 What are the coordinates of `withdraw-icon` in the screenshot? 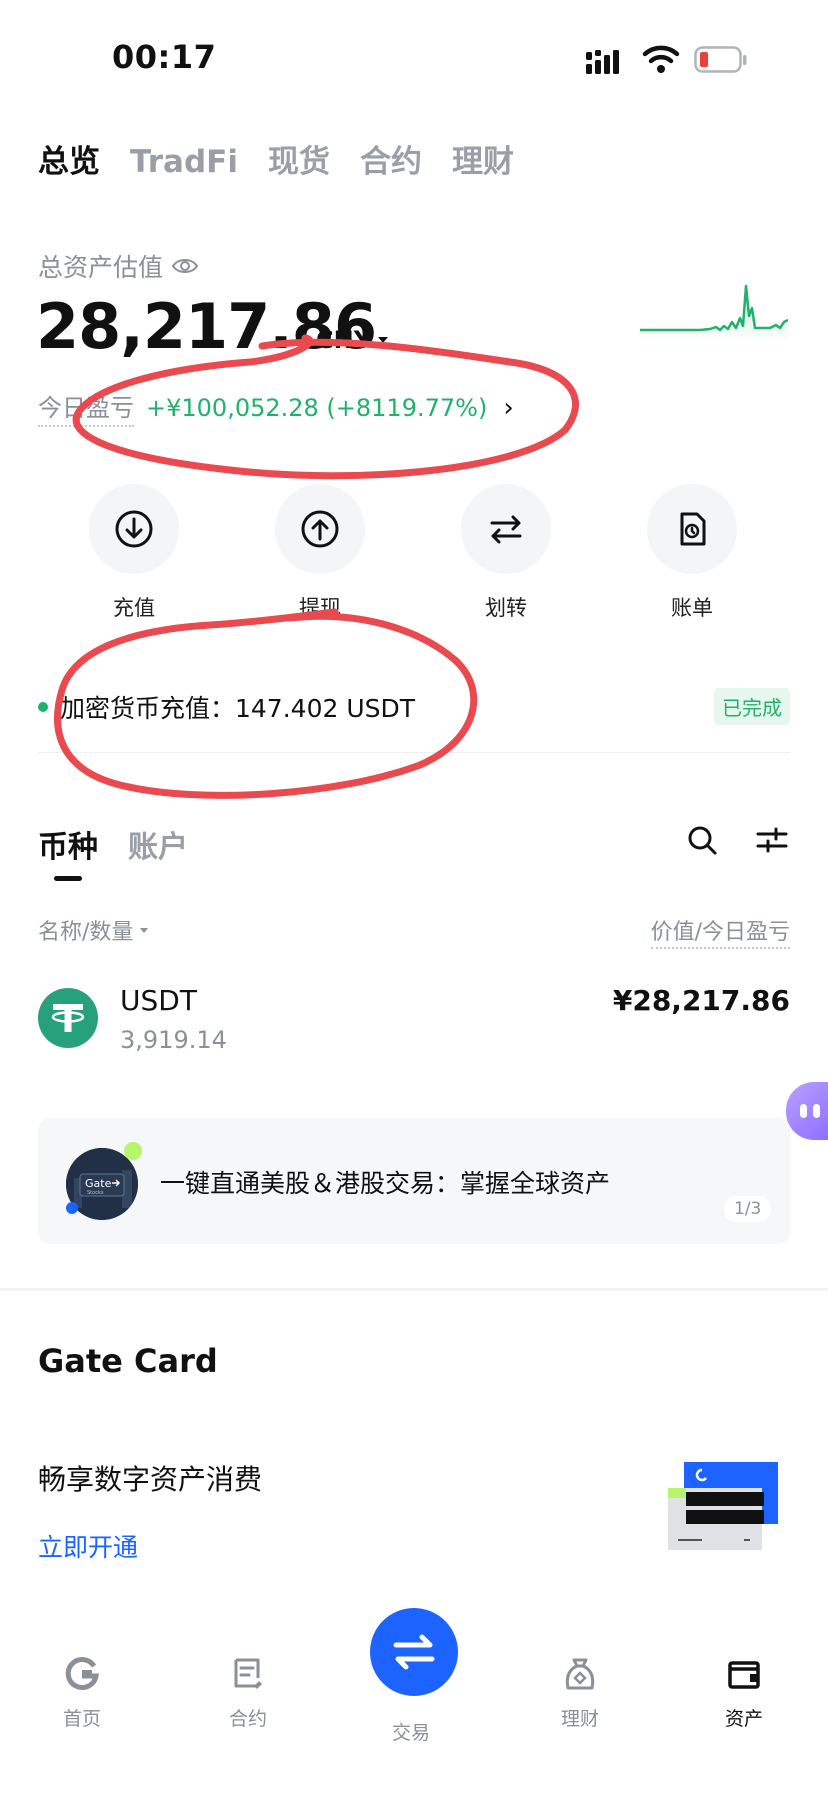 It's located at (320, 529).